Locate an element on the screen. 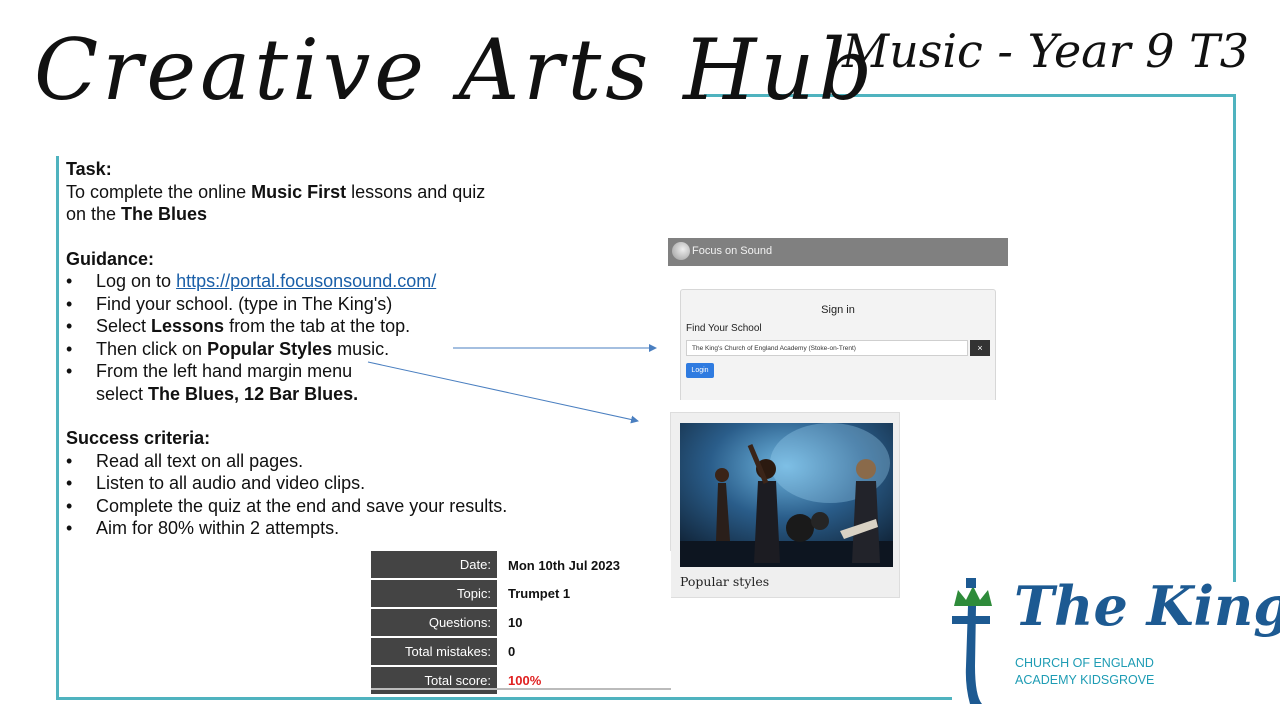 The width and height of the screenshot is (1280, 720). logo-subtitle-2: ACADEMY KIDSGROVE is located at coordinates (1085, 680).